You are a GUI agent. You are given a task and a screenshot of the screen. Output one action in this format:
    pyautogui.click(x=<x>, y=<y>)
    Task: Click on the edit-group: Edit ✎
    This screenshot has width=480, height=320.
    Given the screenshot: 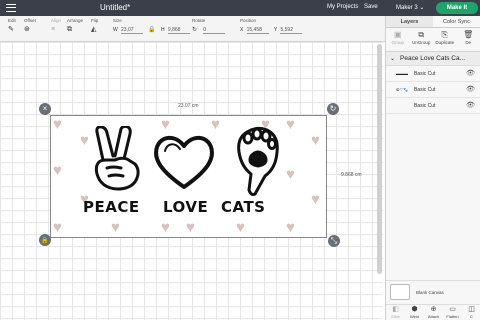 What is the action you would take?
    pyautogui.click(x=12, y=26)
    